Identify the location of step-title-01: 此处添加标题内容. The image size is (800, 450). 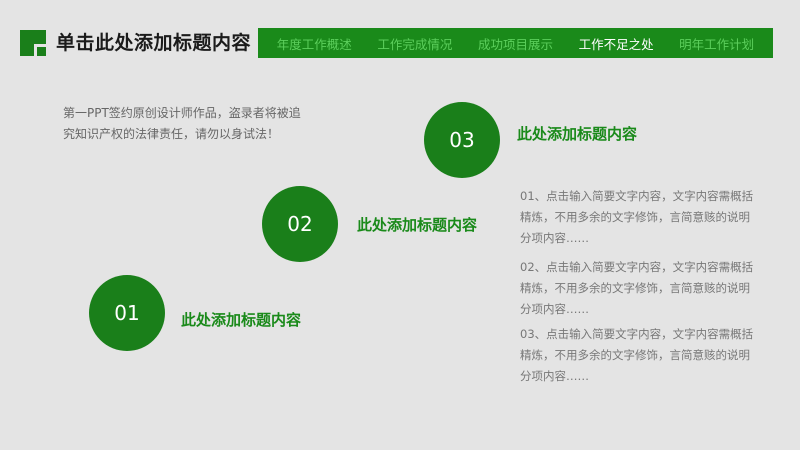
(241, 320).